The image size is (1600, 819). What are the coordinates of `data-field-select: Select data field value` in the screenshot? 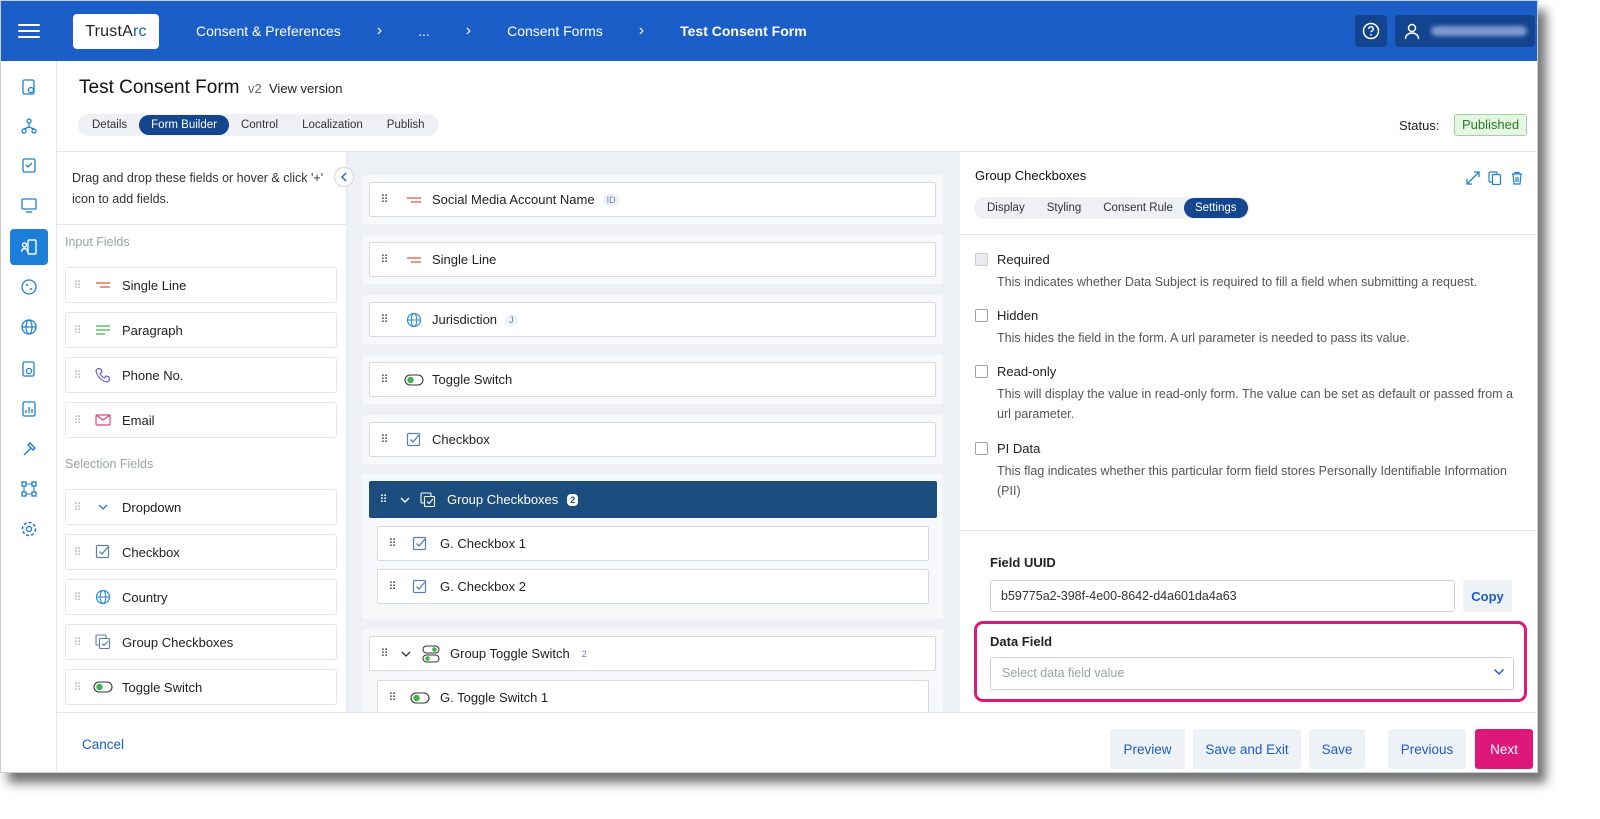 It's located at (1252, 673).